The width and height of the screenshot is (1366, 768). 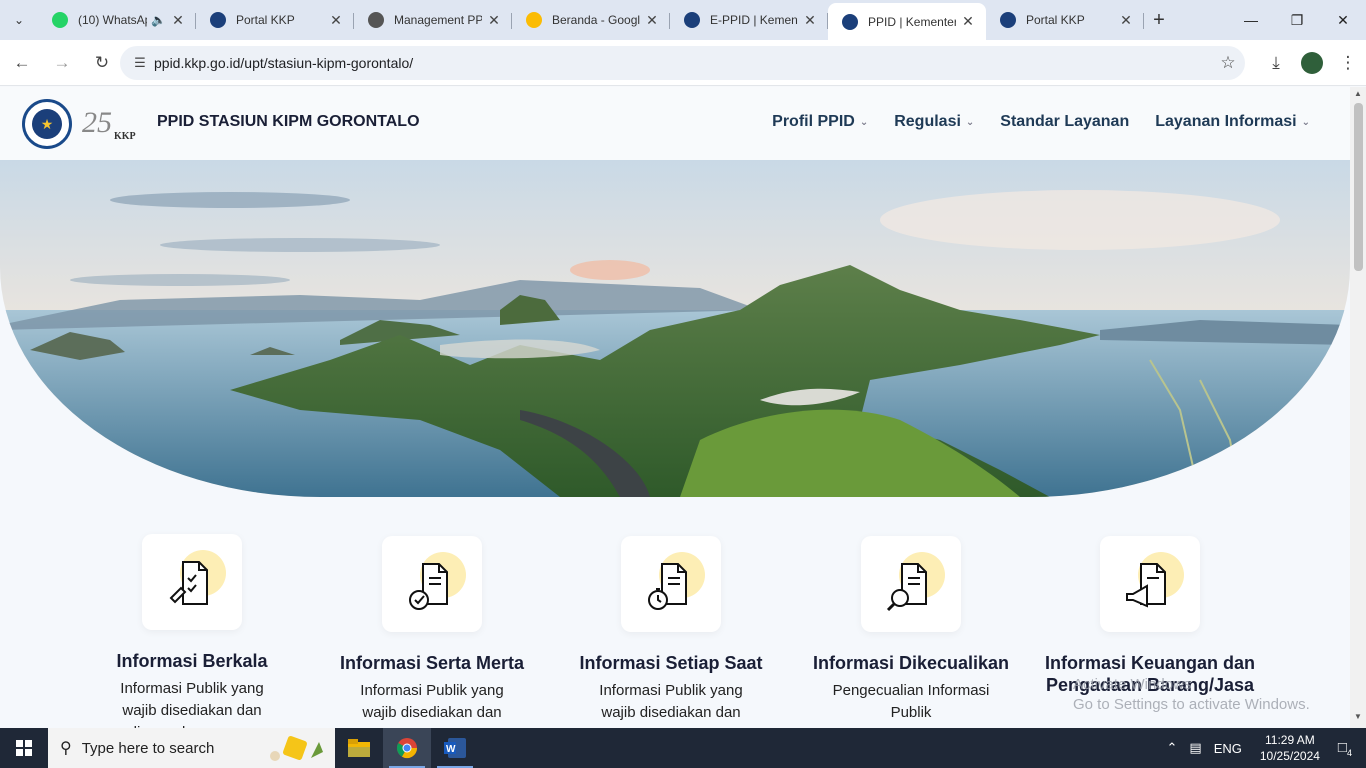 I want to click on clock: 11:29 AM 10/25/2024, so click(x=1290, y=748).